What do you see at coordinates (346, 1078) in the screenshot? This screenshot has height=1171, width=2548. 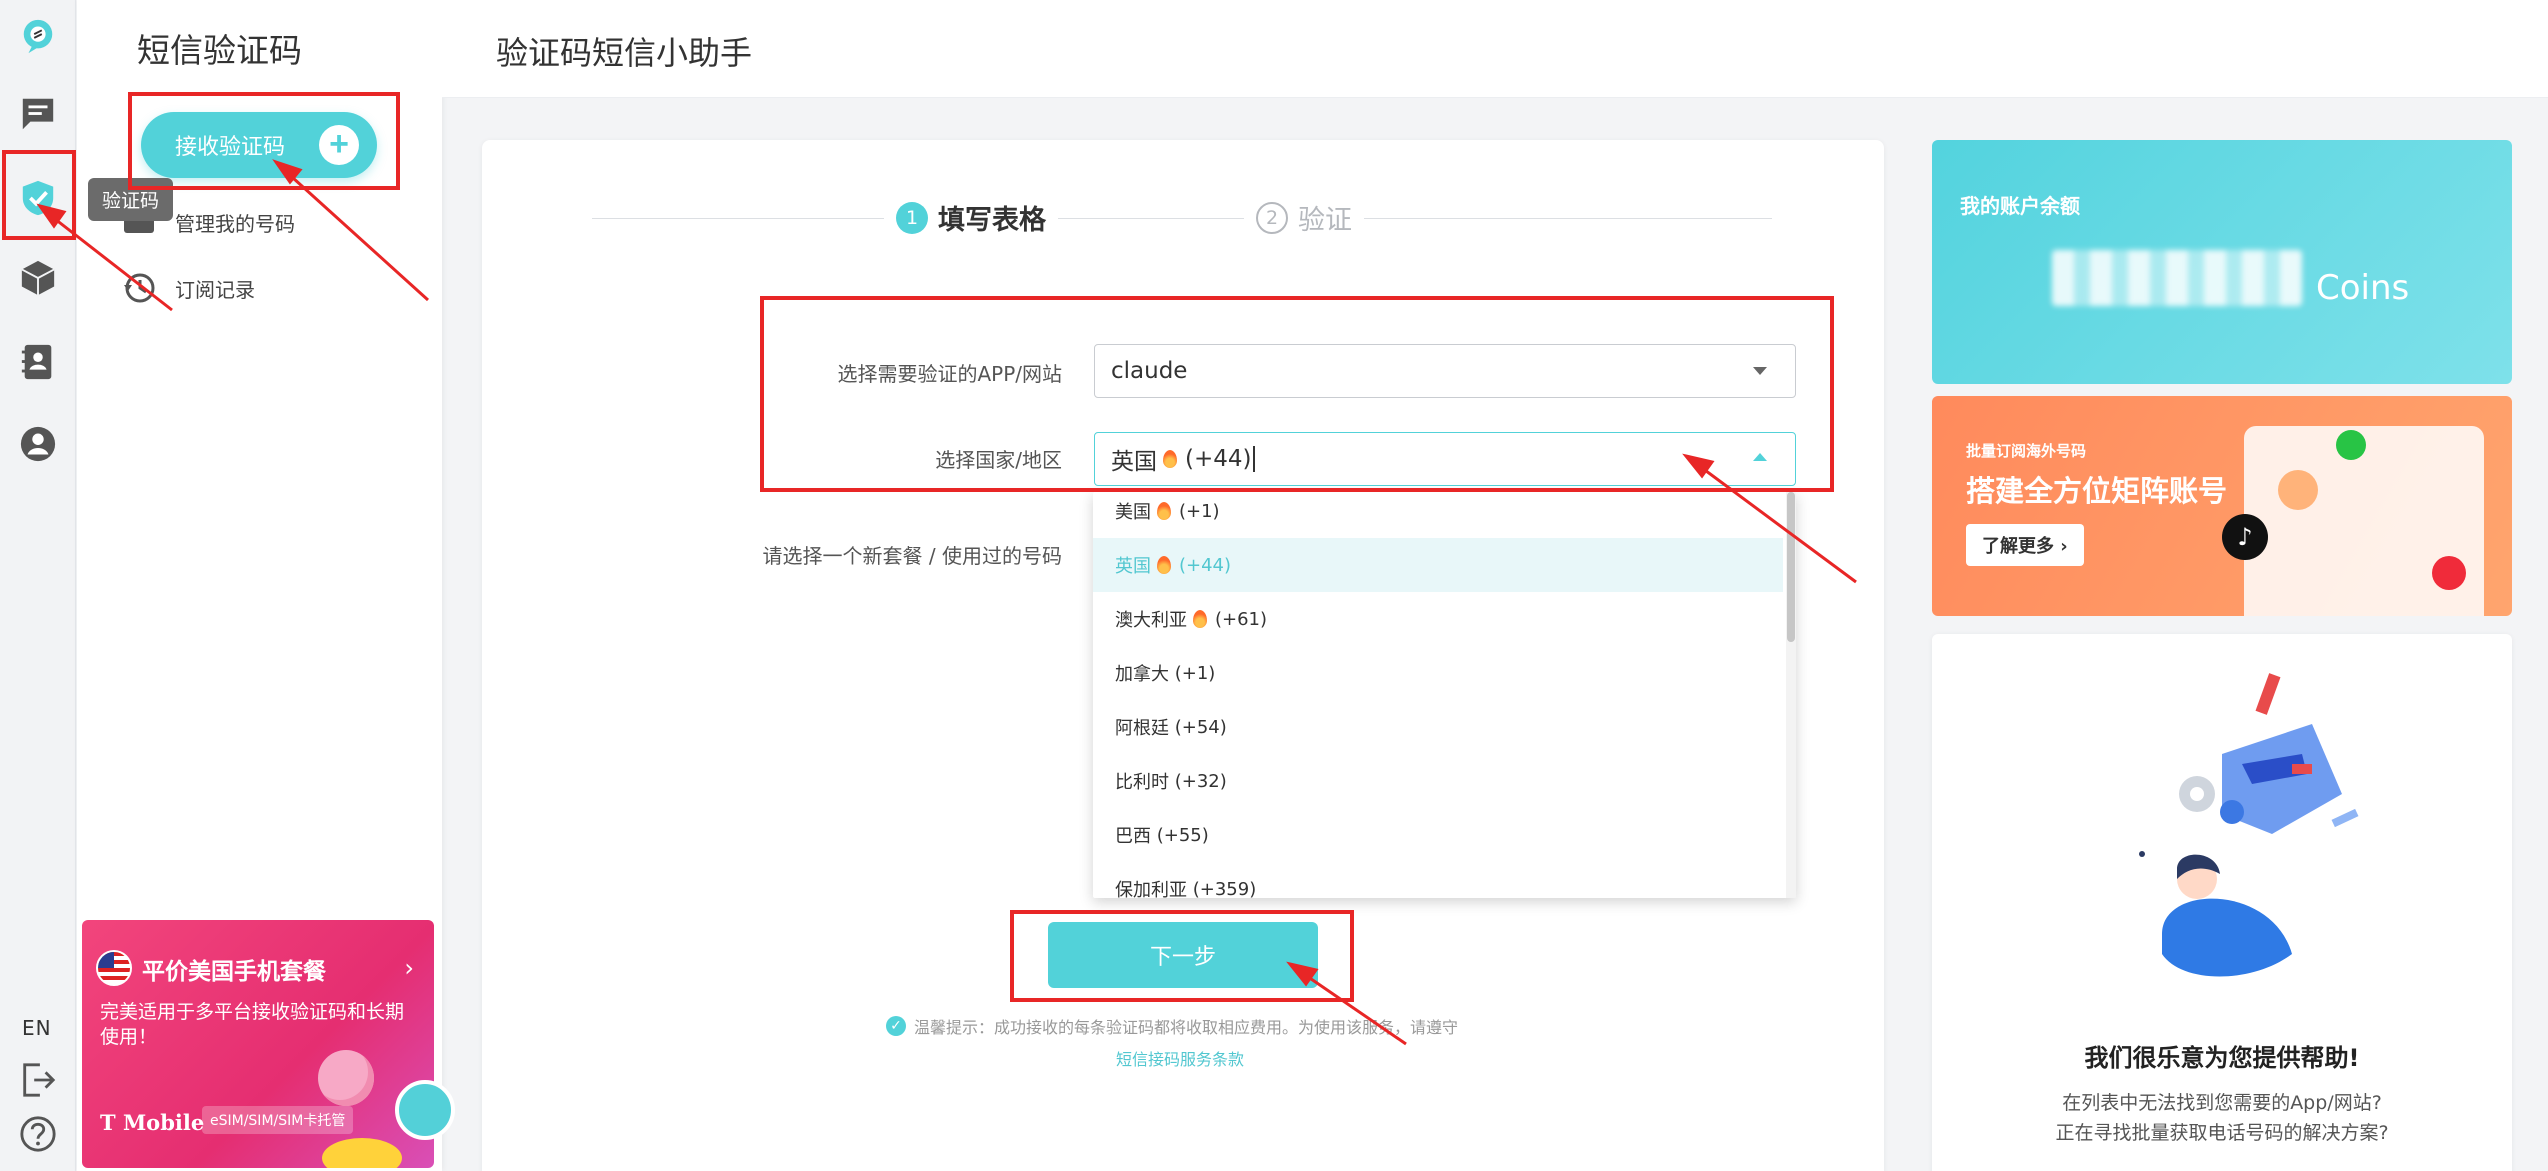 I see `chat-bubble-icon` at bounding box center [346, 1078].